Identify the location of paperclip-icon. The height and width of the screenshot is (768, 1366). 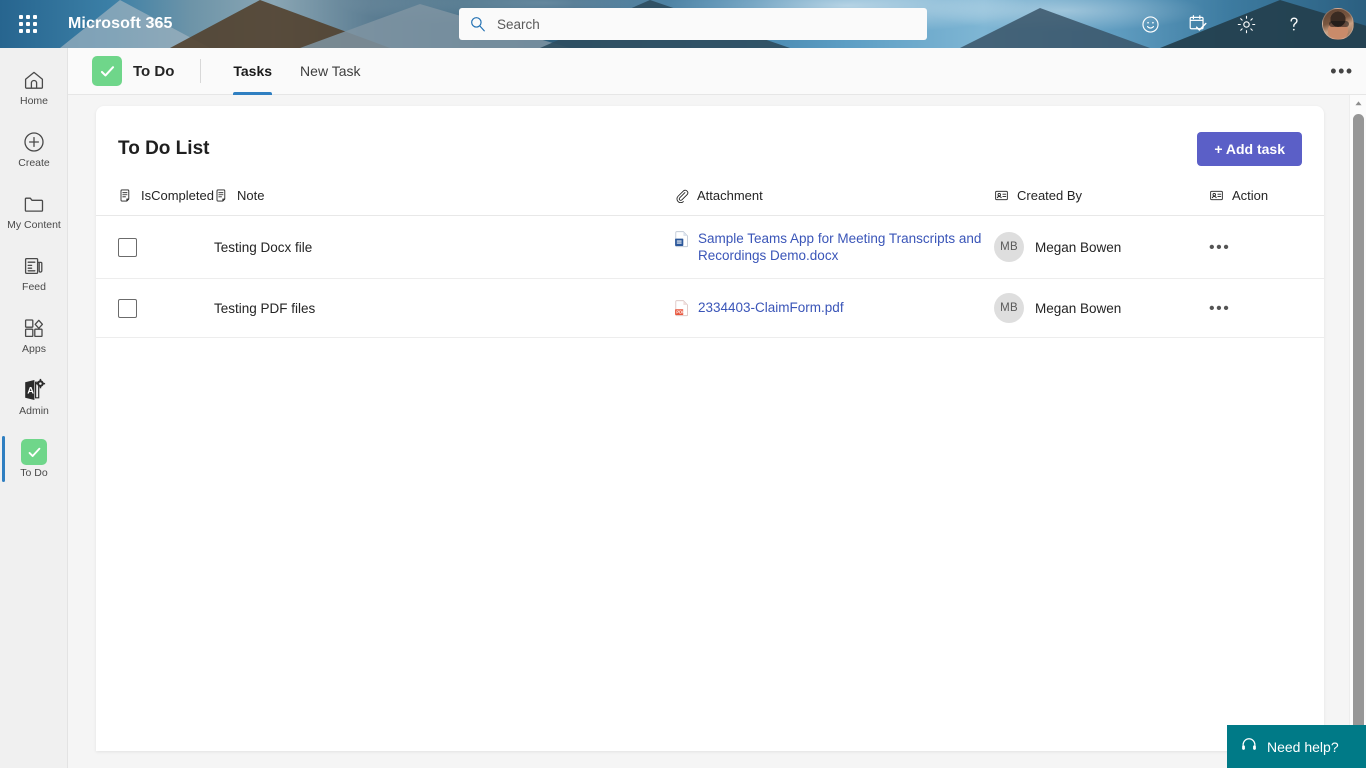
(681, 196).